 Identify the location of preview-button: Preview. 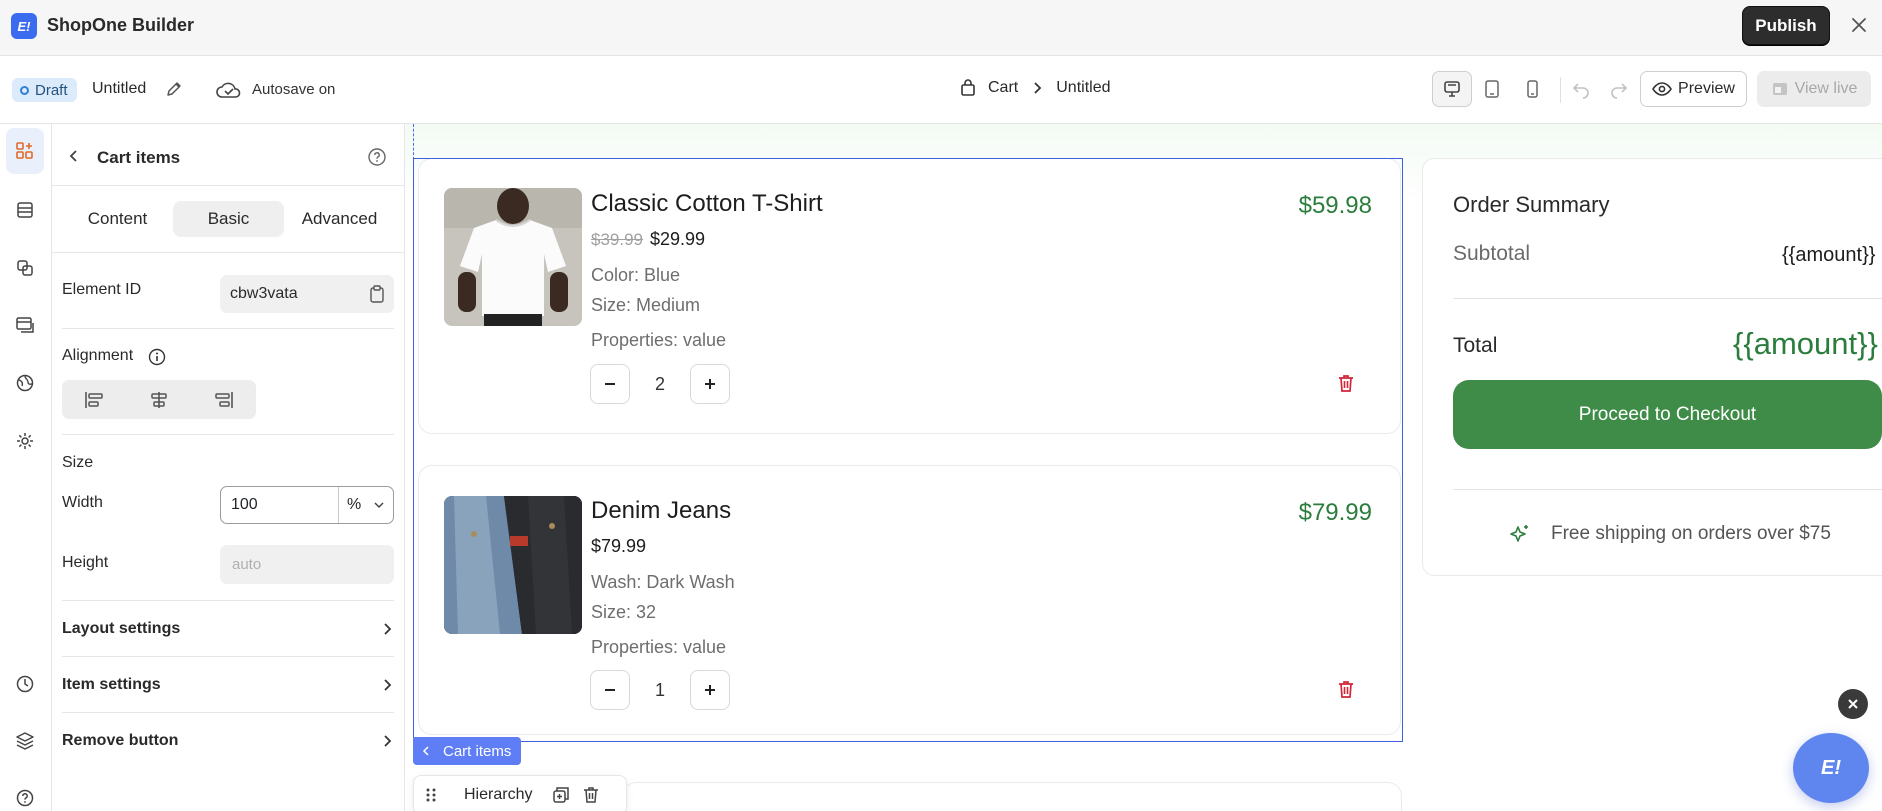
(1693, 89).